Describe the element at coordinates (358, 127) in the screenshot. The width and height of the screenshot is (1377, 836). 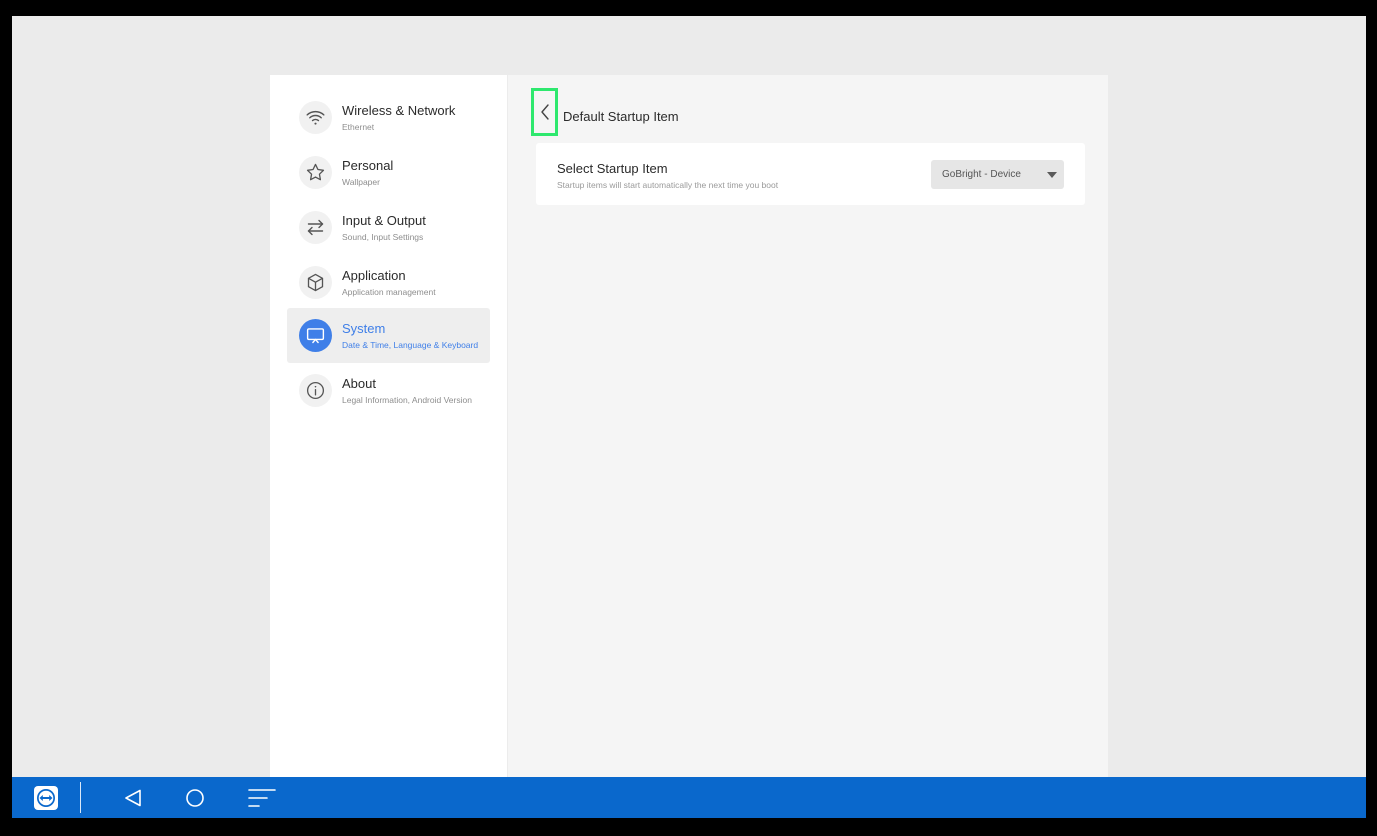
I see `sidebar-item-subtitle: Ethernet` at that location.